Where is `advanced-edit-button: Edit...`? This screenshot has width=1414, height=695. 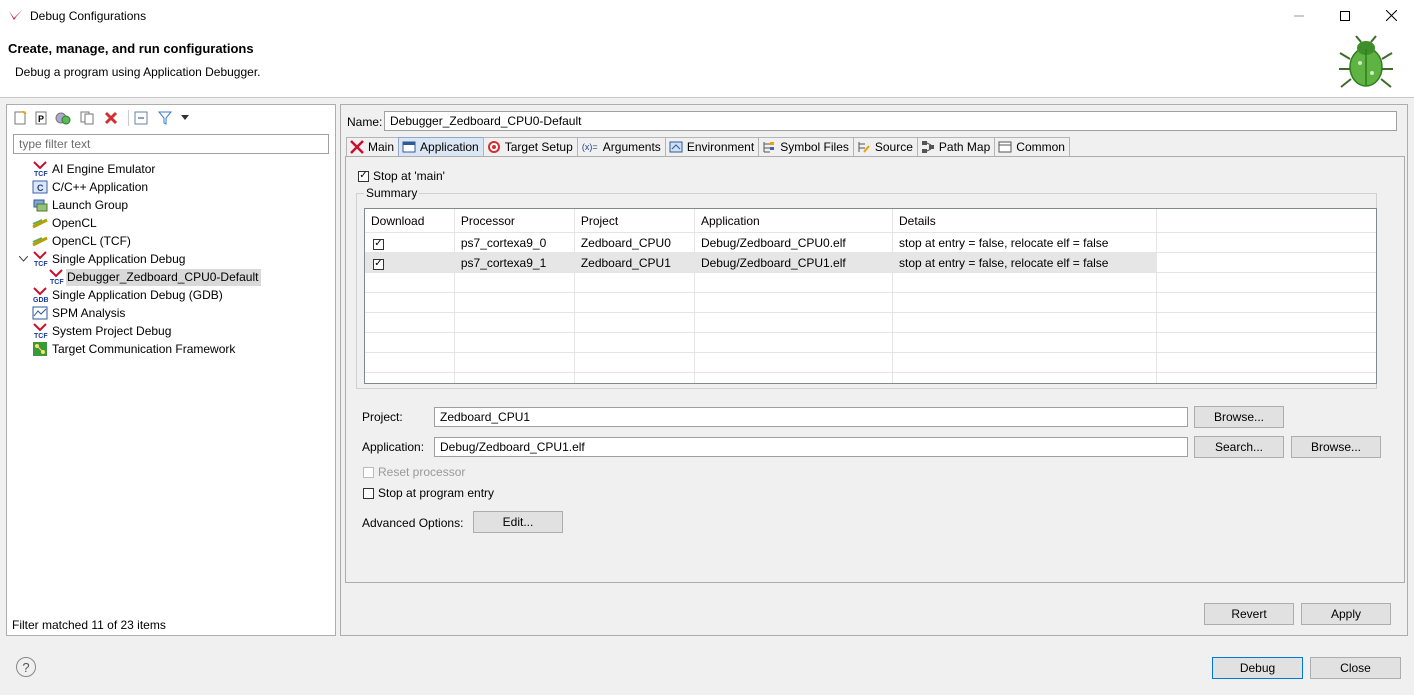 advanced-edit-button: Edit... is located at coordinates (518, 522).